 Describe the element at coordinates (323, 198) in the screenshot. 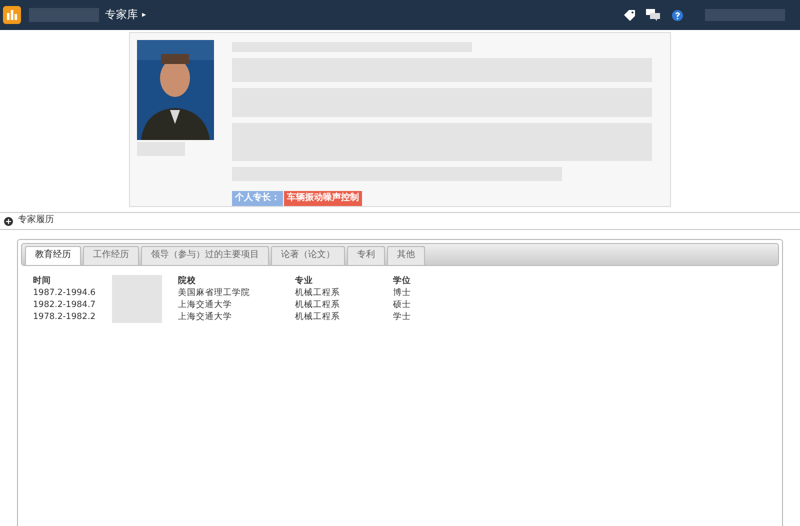

I see `specialty-tag: 车辆振动噪声控制` at that location.